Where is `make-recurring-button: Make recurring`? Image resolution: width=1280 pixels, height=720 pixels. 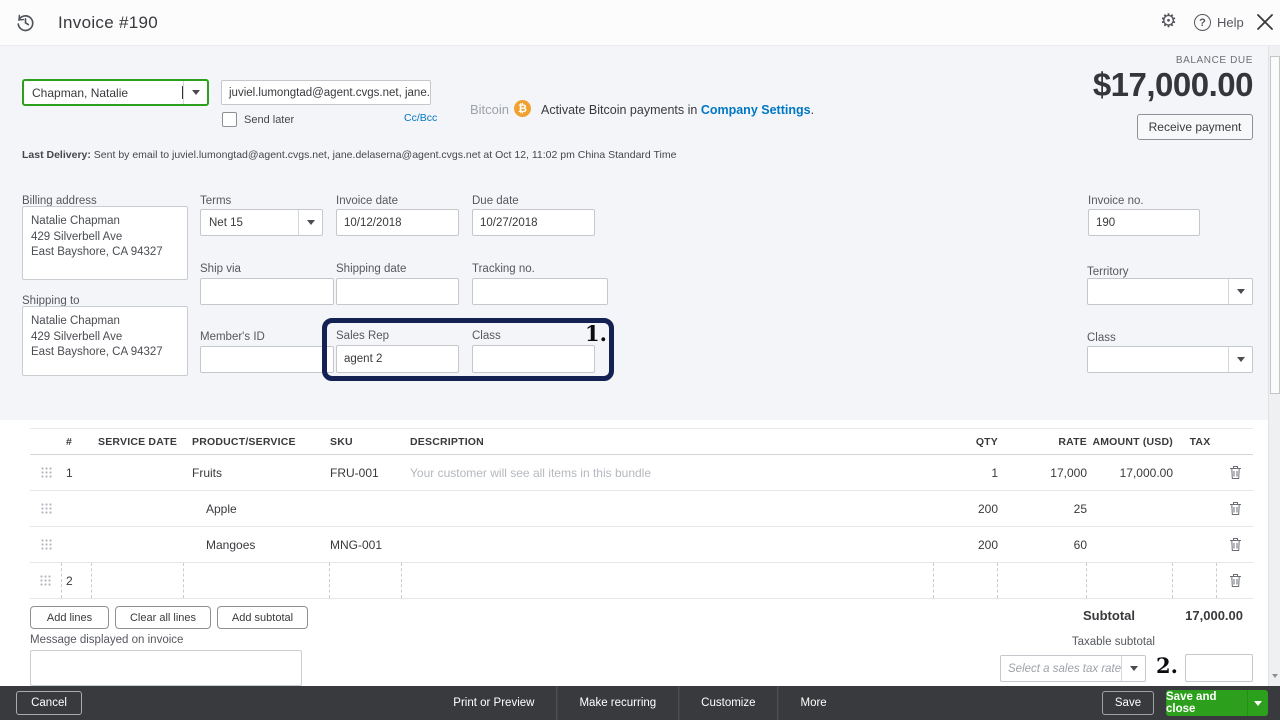 make-recurring-button: Make recurring is located at coordinates (617, 703).